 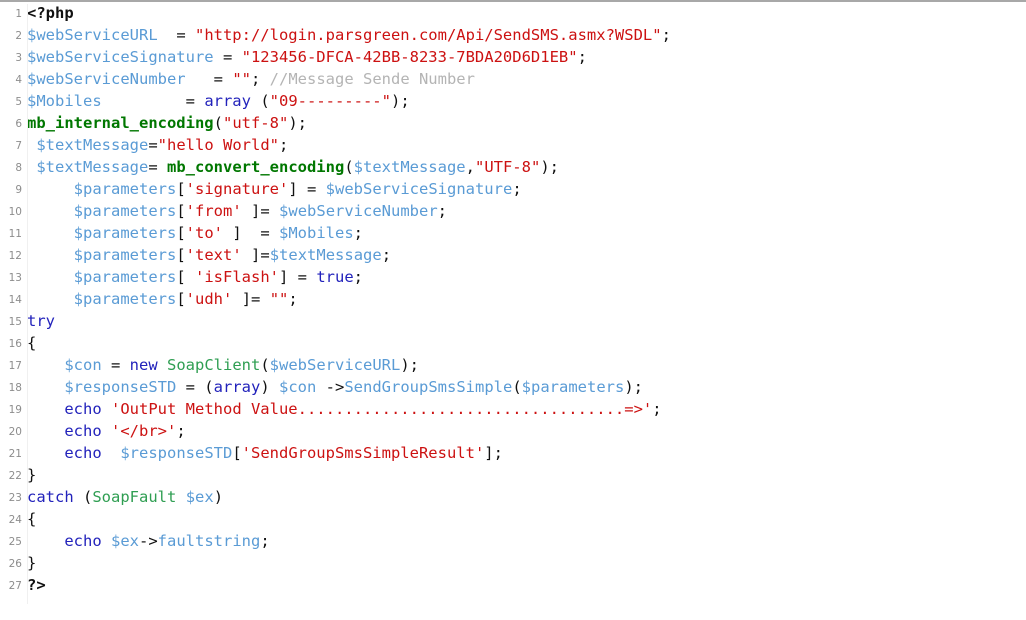 I want to click on line-number: 1, so click(x=18, y=13).